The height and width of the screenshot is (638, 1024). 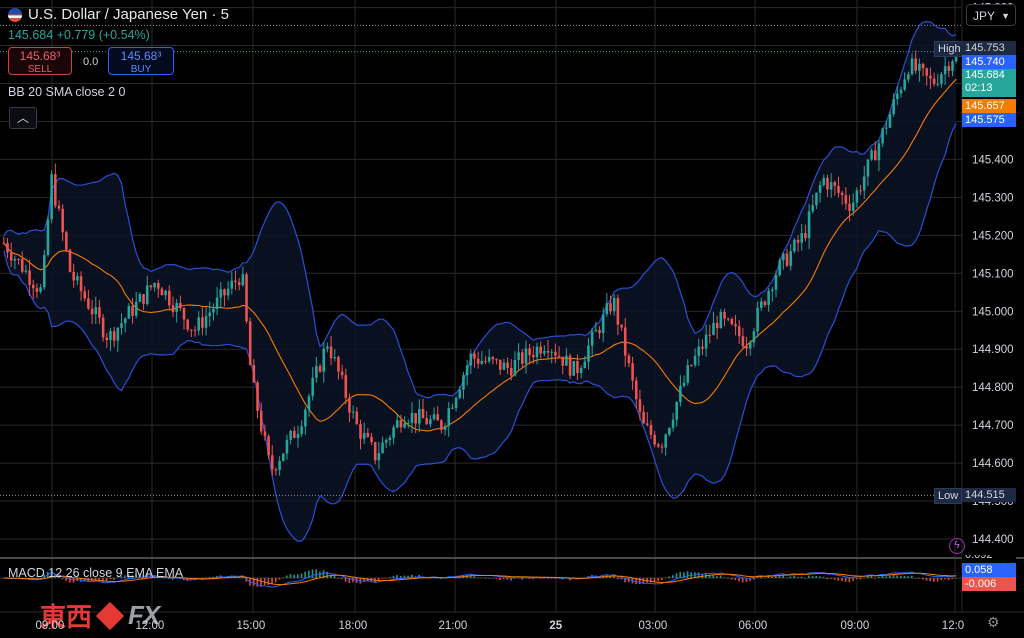 I want to click on high-value-tag: 145.753, so click(x=989, y=48).